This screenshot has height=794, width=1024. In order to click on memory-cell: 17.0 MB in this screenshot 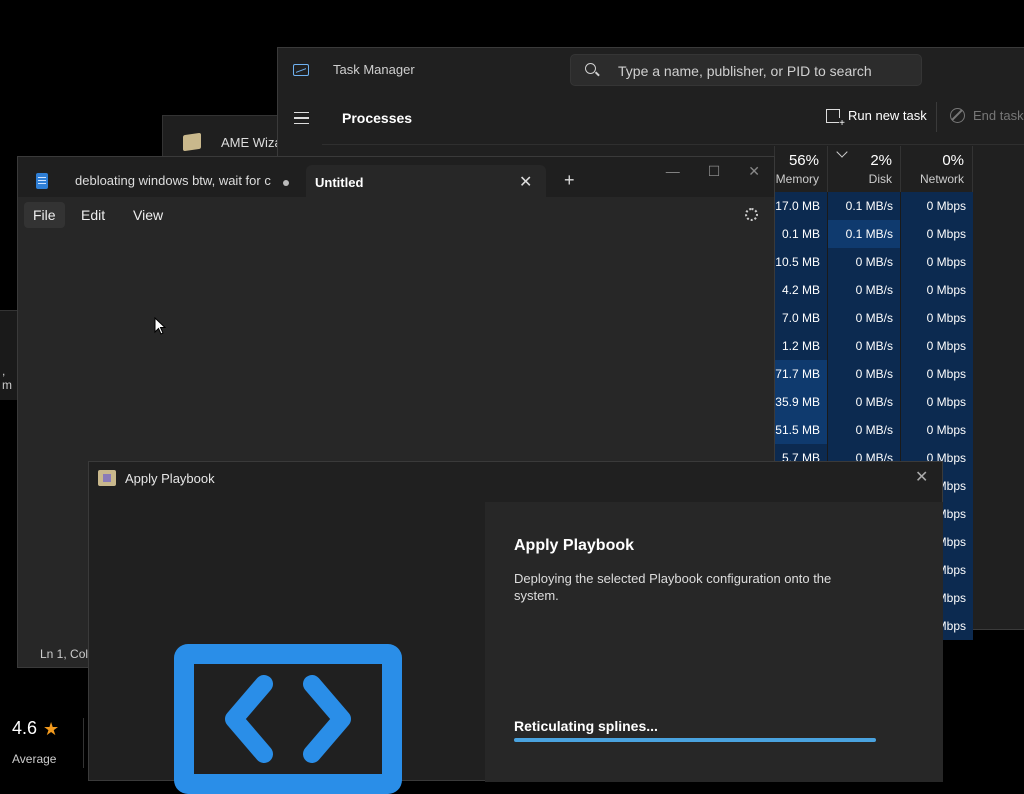, I will do `click(800, 206)`.